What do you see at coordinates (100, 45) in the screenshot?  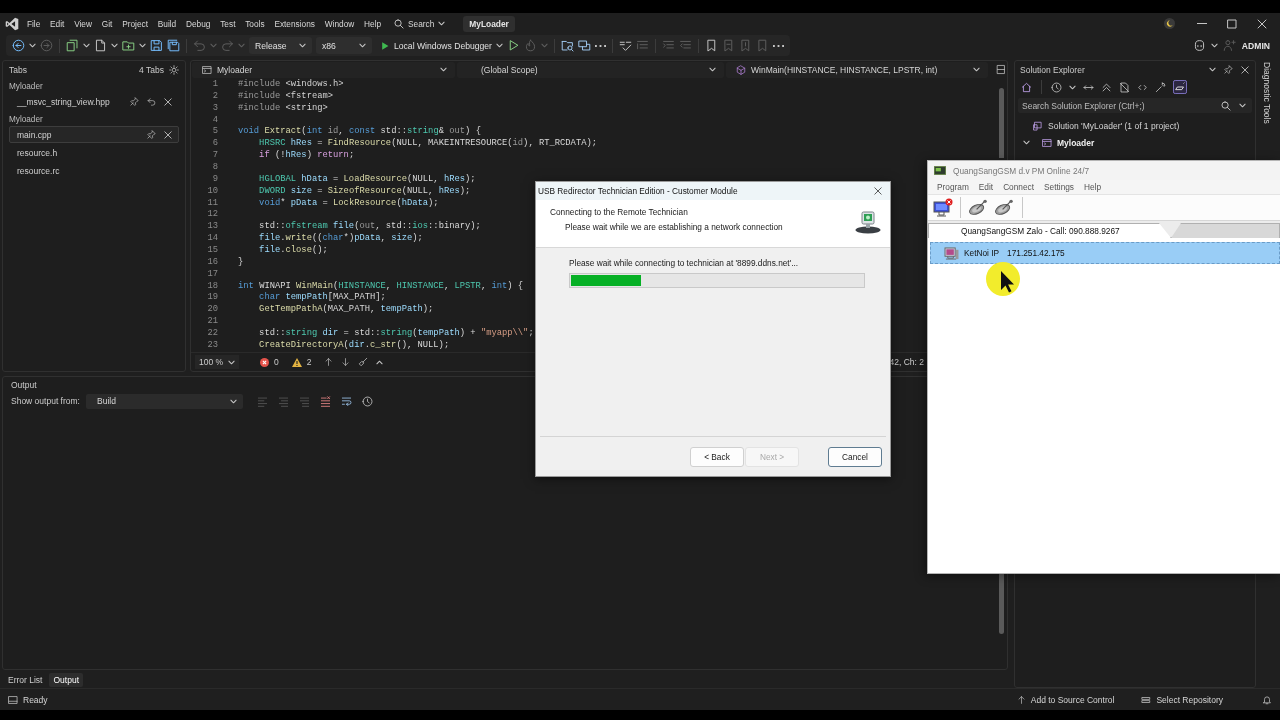 I see `file-icon` at bounding box center [100, 45].